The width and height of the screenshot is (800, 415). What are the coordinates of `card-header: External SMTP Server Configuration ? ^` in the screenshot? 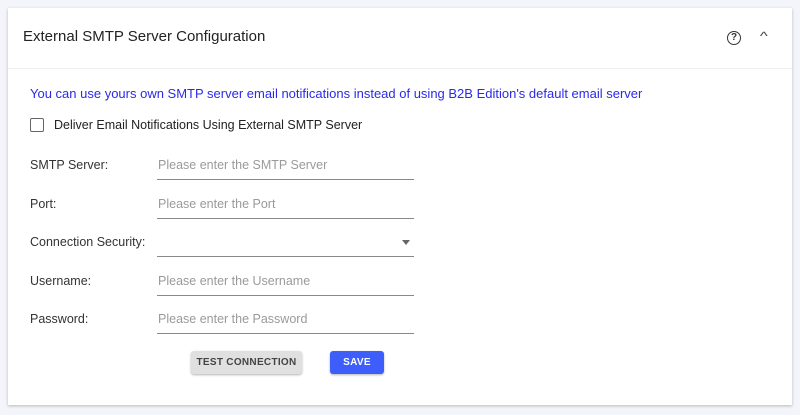 It's located at (400, 38).